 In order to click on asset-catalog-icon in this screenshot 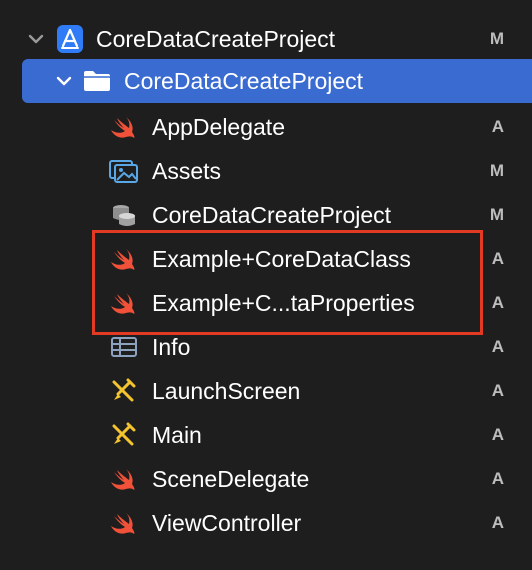, I will do `click(123, 171)`.